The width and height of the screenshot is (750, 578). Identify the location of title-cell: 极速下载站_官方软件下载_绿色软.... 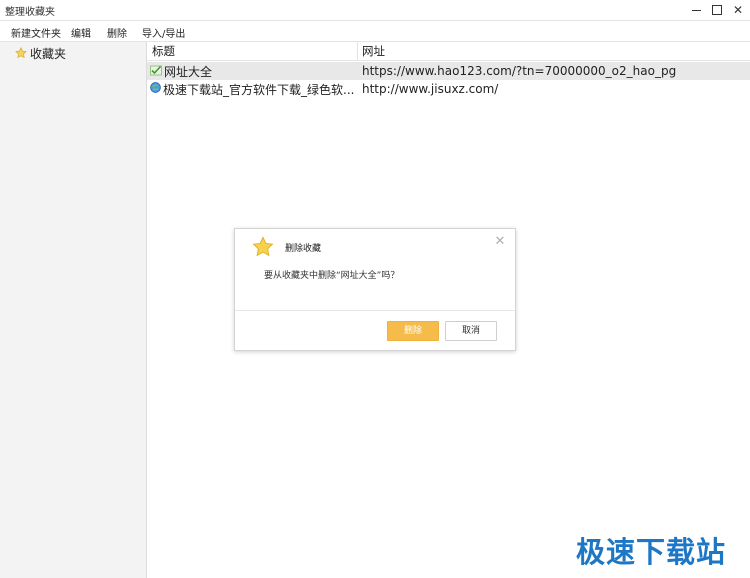
(252, 89).